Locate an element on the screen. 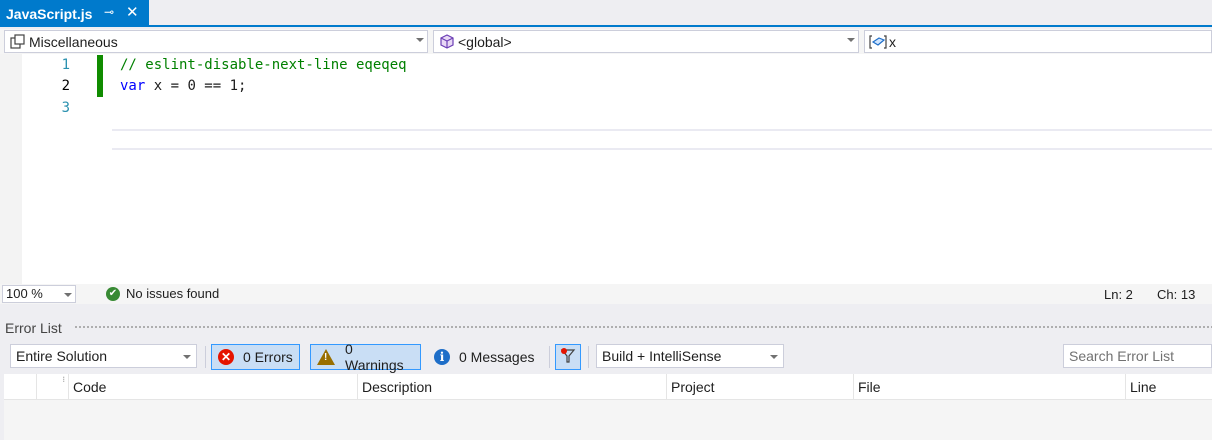 The image size is (1212, 440). search-error-list-input: Search Error List is located at coordinates (1137, 356).